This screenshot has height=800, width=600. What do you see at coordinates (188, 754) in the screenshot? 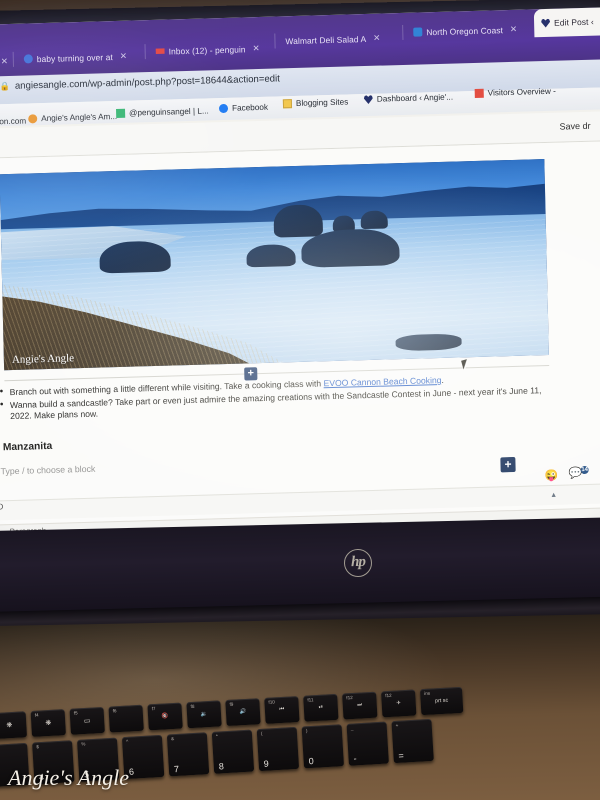
I see `key-7: & 7` at bounding box center [188, 754].